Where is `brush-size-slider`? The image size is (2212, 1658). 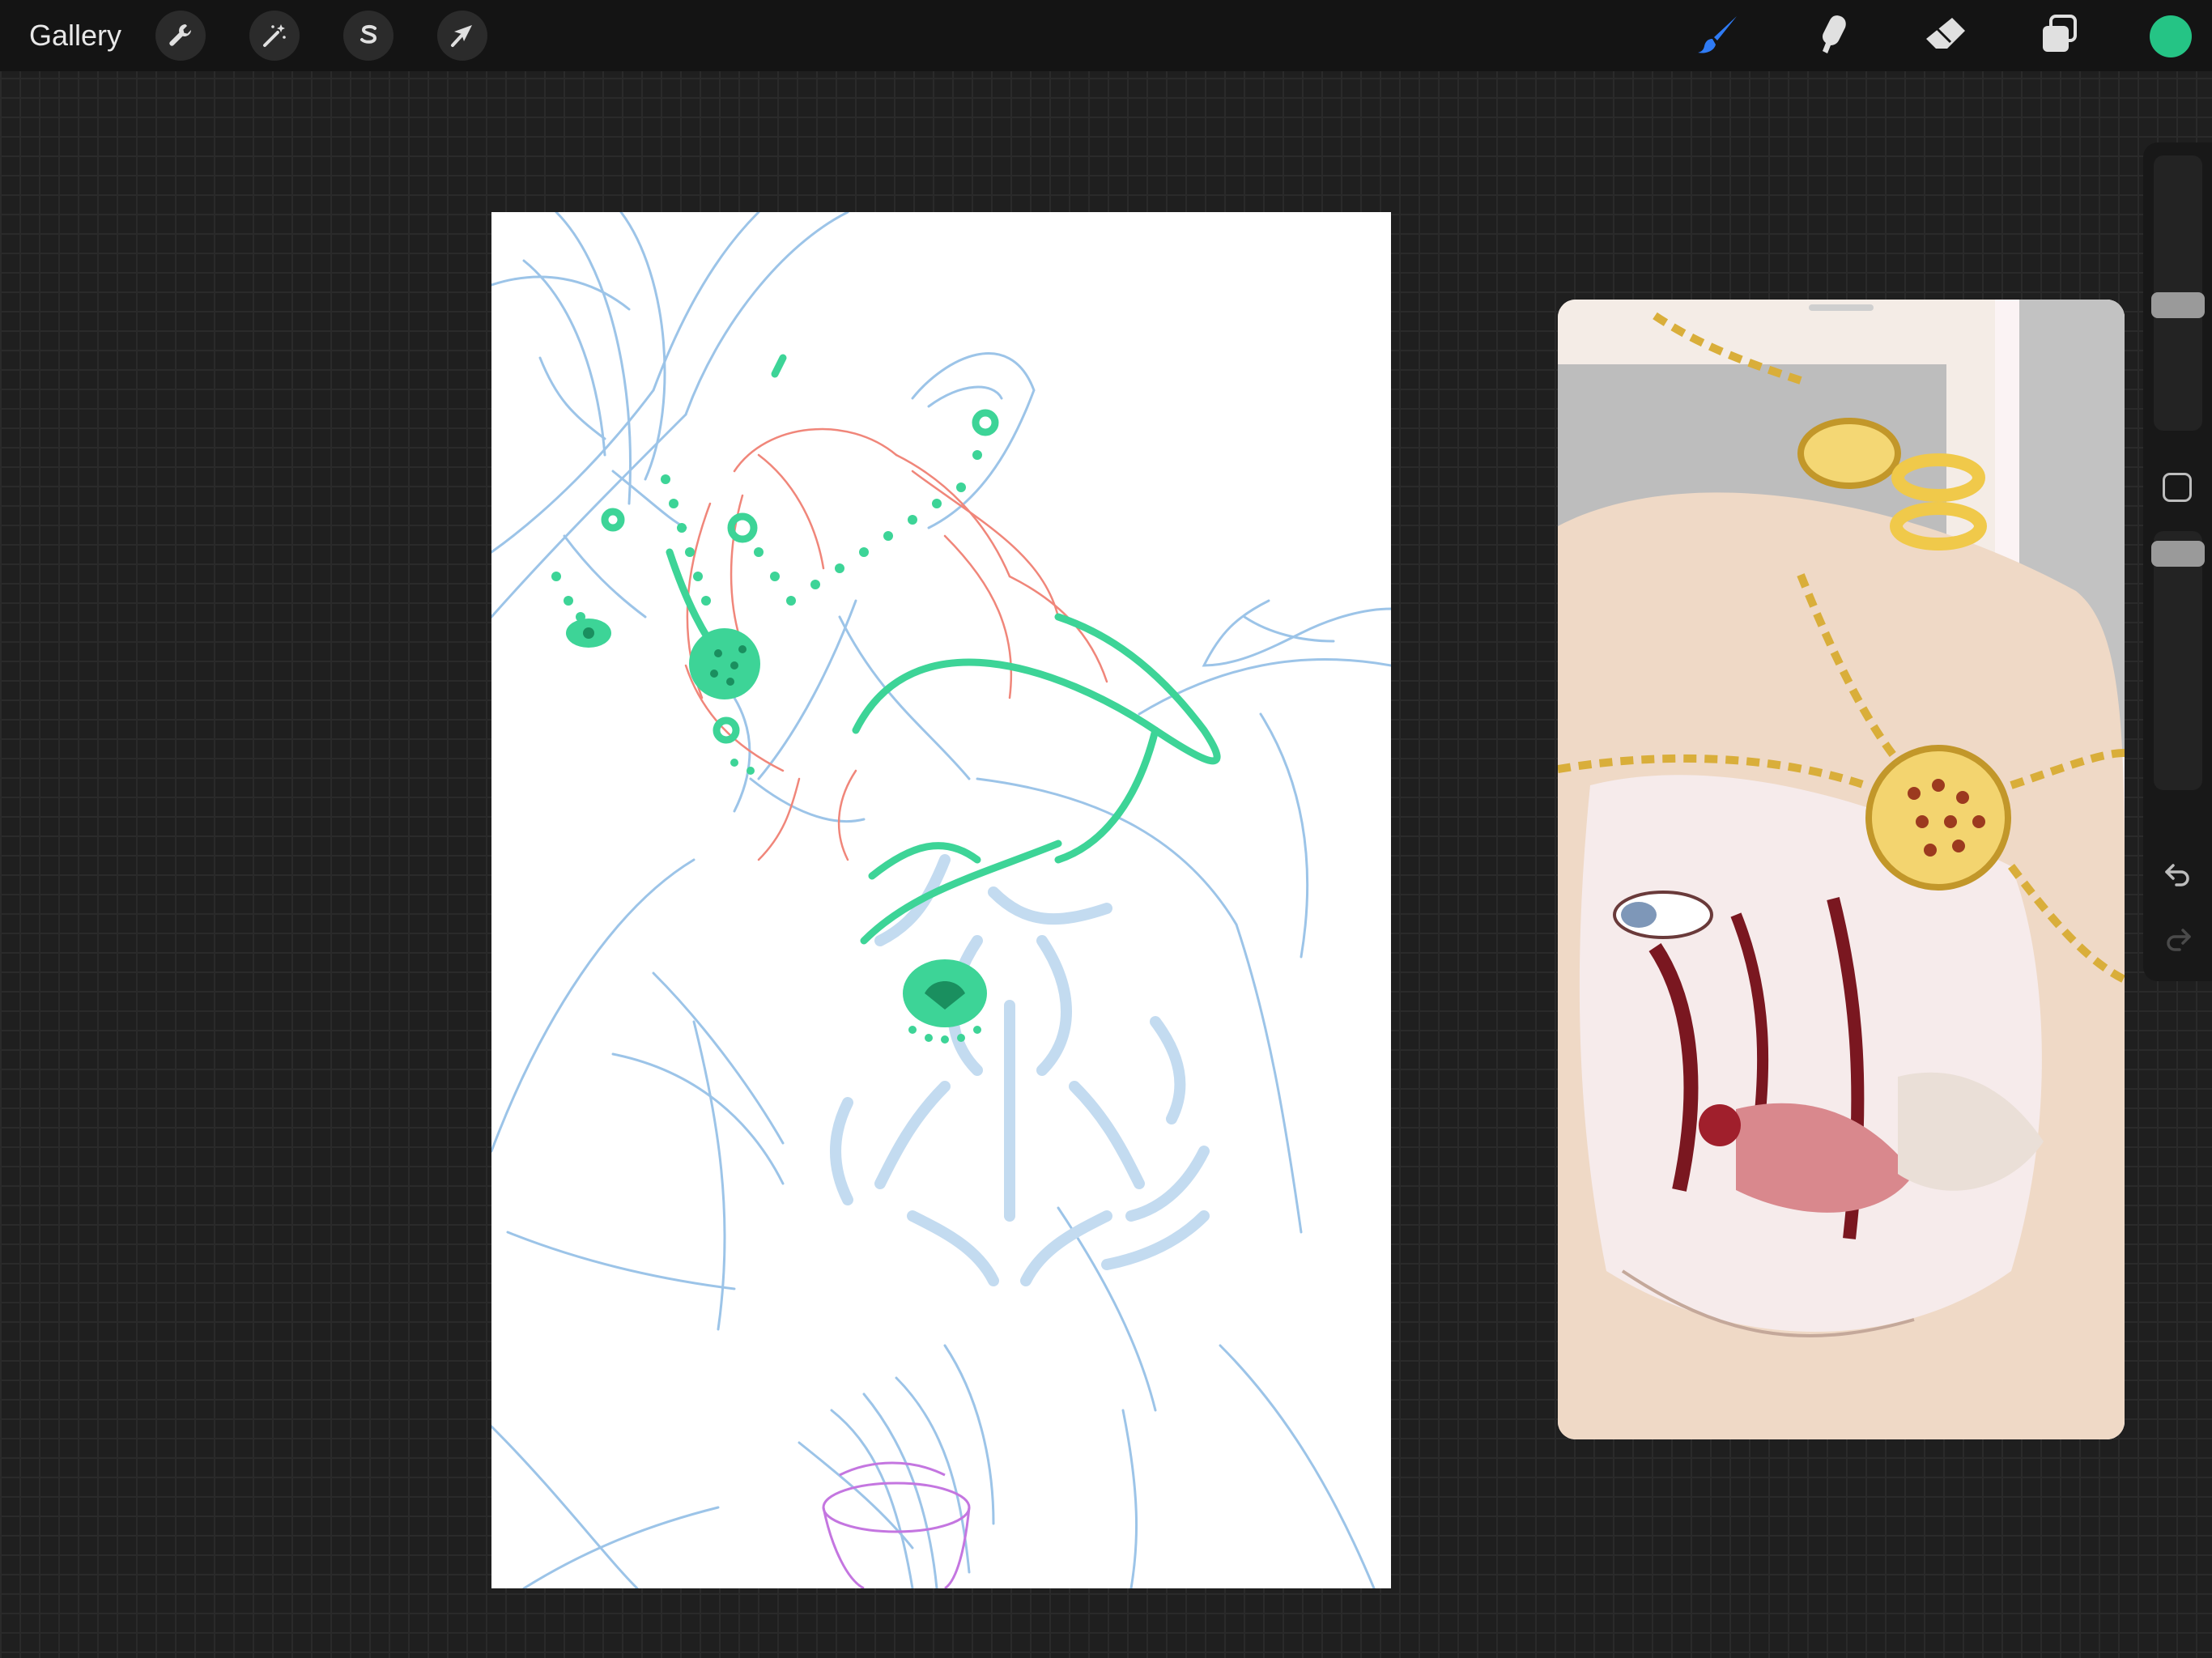
brush-size-slider is located at coordinates (2178, 293).